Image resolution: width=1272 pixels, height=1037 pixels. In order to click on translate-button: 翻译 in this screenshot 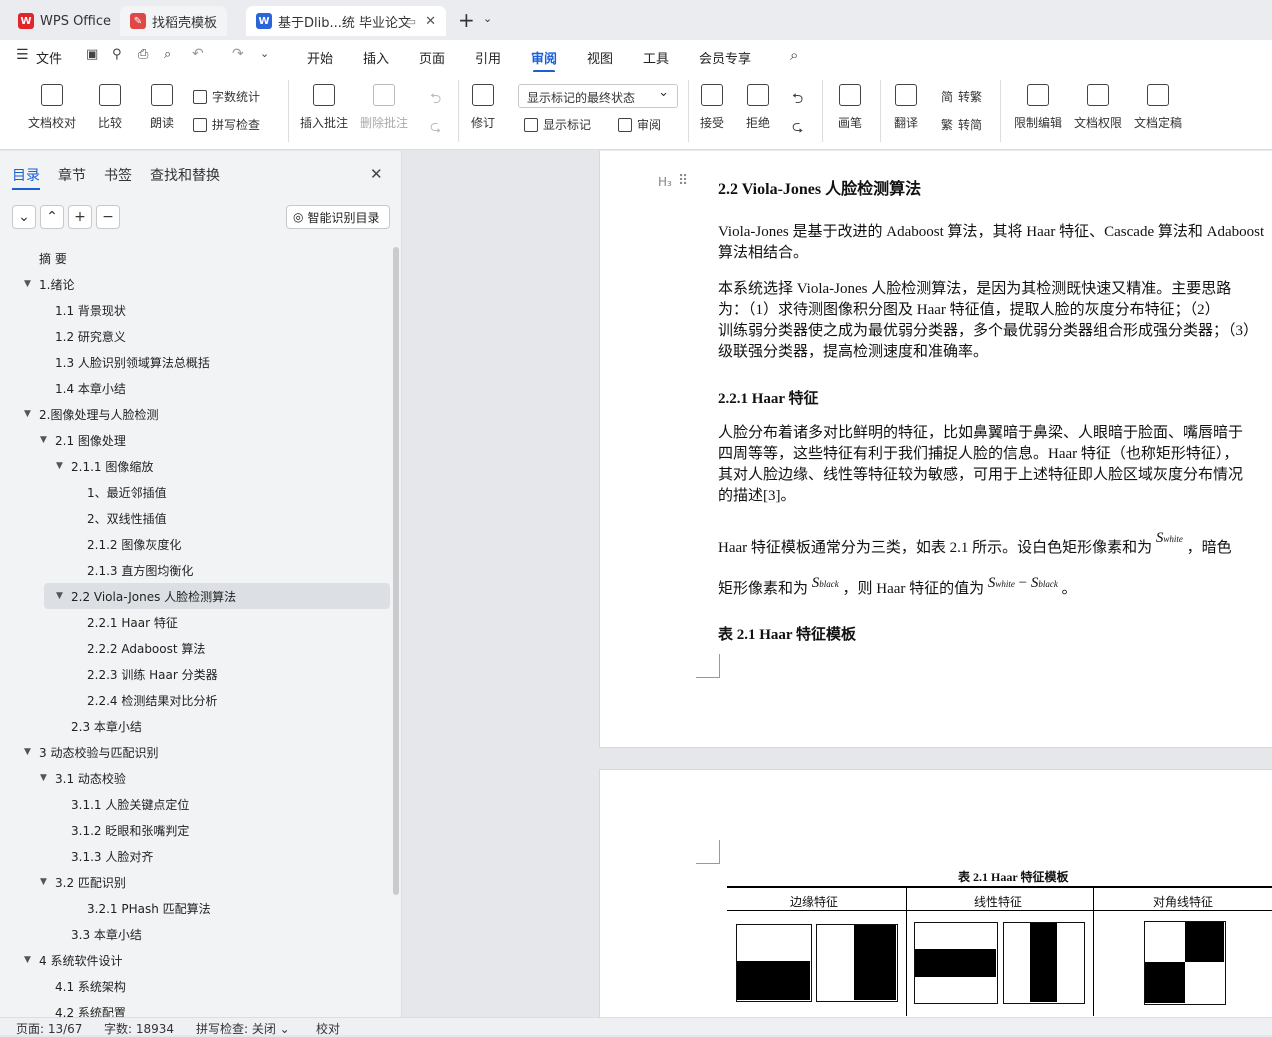, I will do `click(906, 107)`.